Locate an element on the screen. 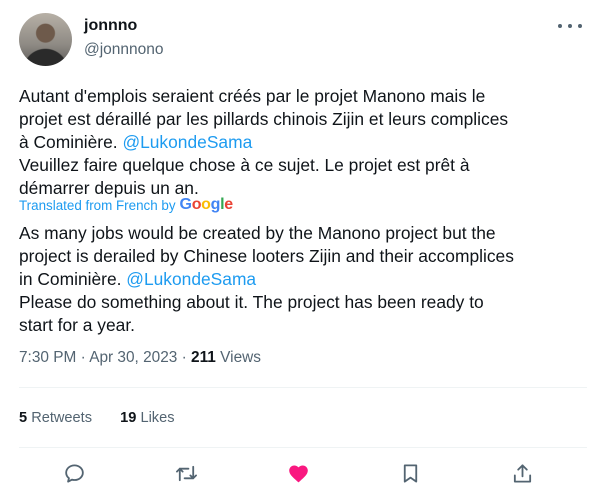 This screenshot has height=500, width=598. heart-icon is located at coordinates (298, 473).